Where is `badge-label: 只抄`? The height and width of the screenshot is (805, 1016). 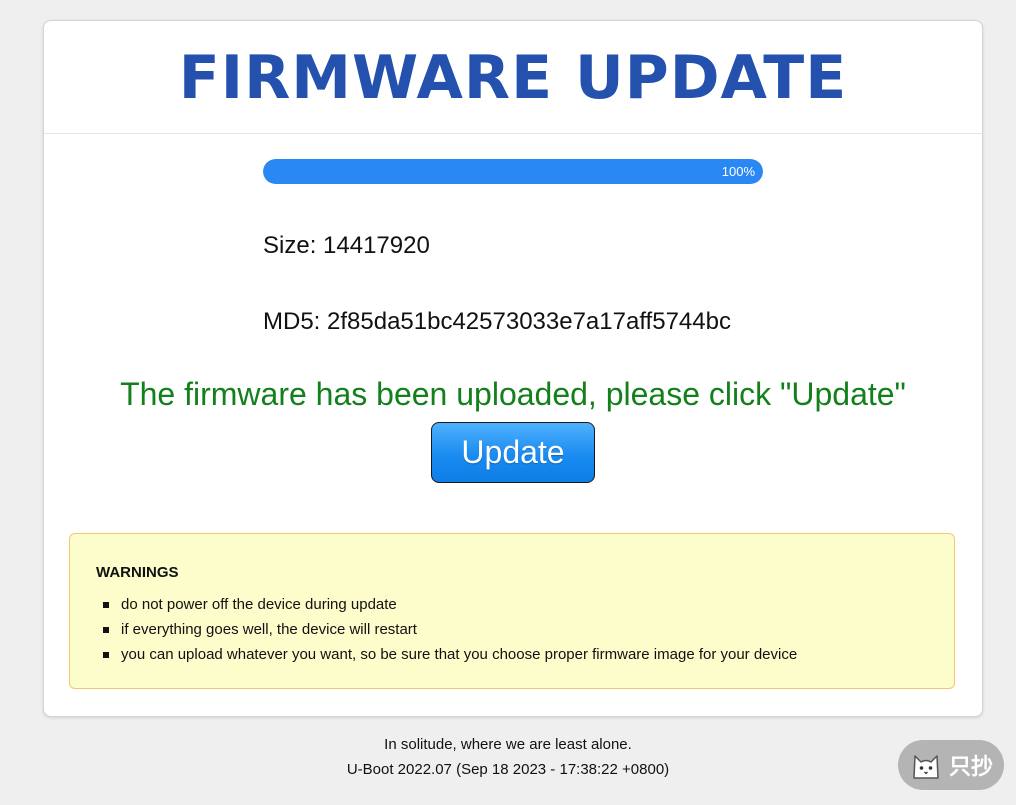 badge-label: 只抄 is located at coordinates (970, 767).